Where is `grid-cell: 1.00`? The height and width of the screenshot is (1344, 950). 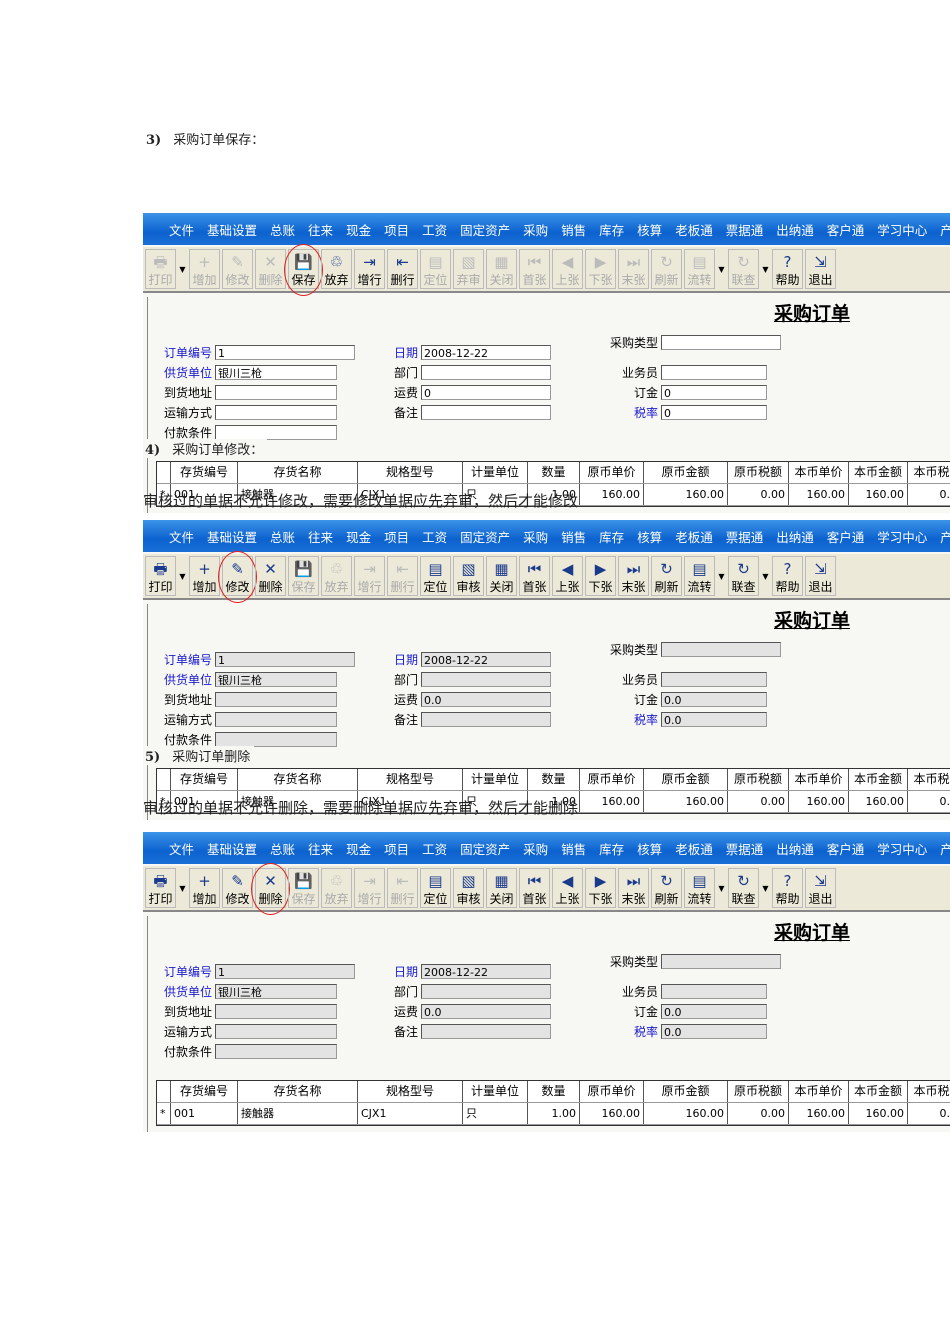
grid-cell: 1.00 is located at coordinates (554, 1113).